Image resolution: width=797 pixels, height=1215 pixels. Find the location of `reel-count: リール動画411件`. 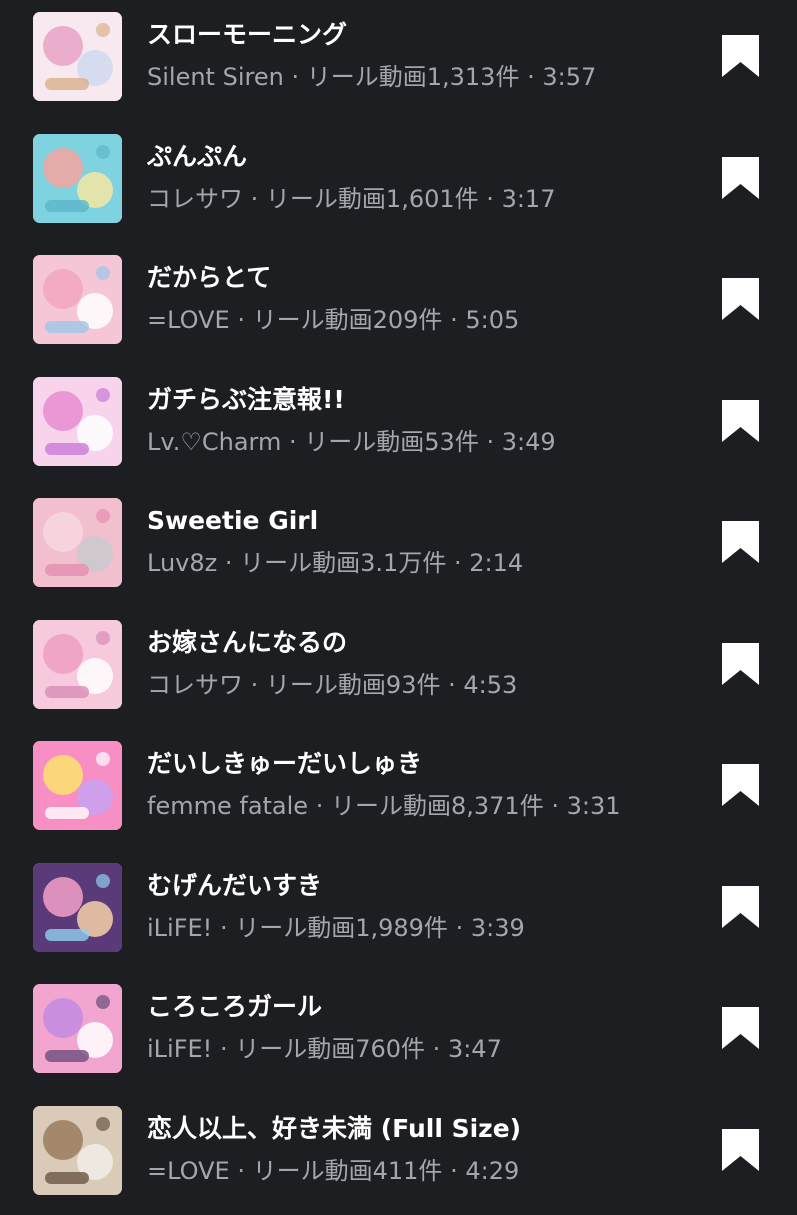

reel-count: リール動画411件 is located at coordinates (348, 1171).